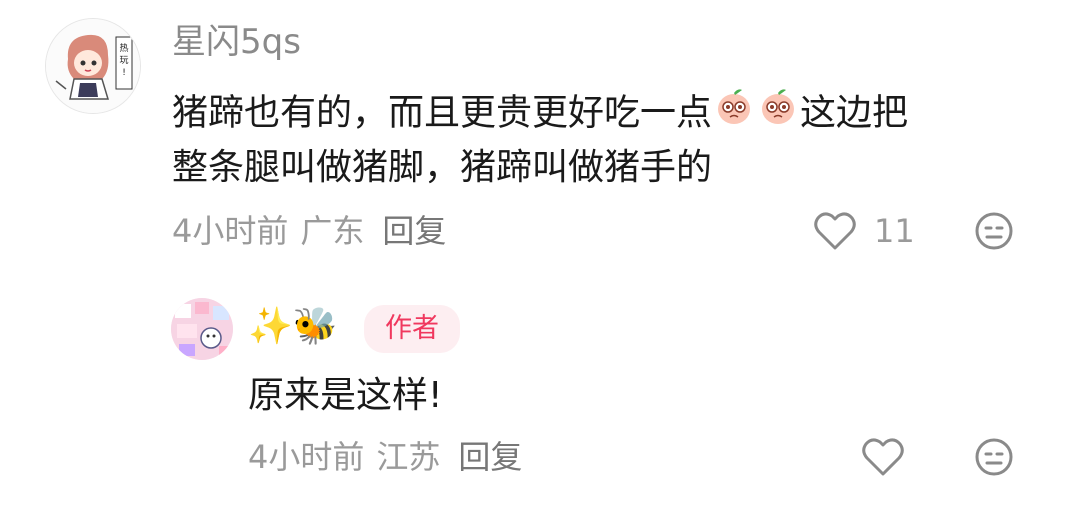 The width and height of the screenshot is (1080, 519). I want to click on comment-text: 猪蹄也有的，而且更贵更好吃一点 这边把, so click(540, 114).